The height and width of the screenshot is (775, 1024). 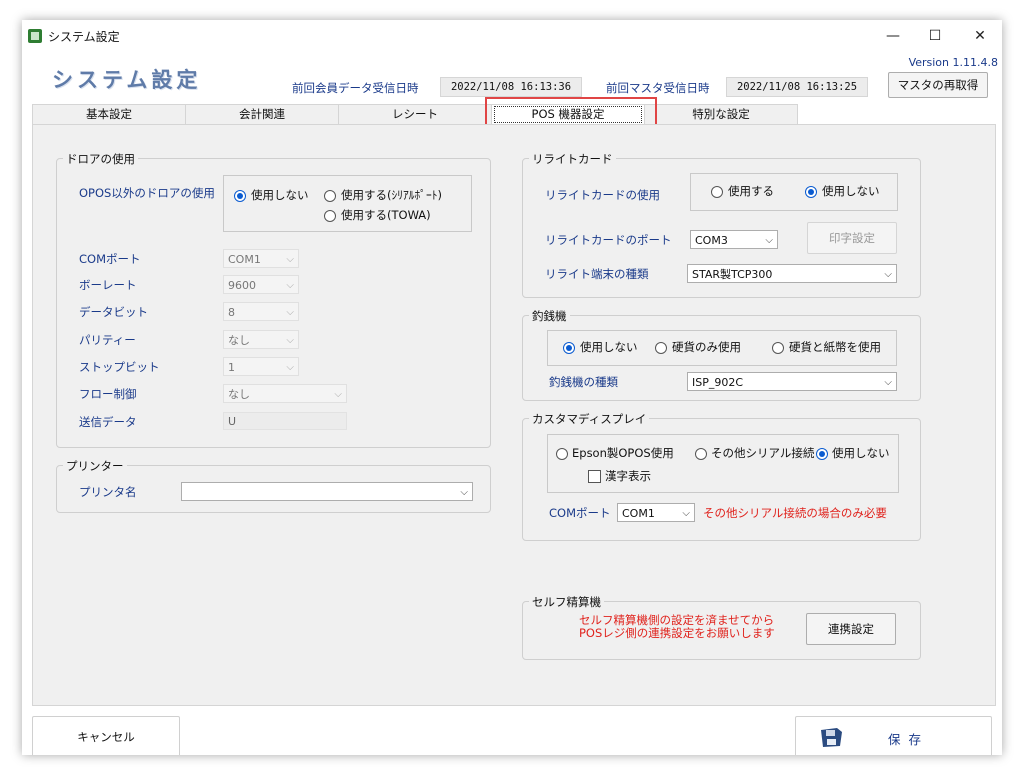 I want to click on close-button: ✕, so click(x=980, y=36).